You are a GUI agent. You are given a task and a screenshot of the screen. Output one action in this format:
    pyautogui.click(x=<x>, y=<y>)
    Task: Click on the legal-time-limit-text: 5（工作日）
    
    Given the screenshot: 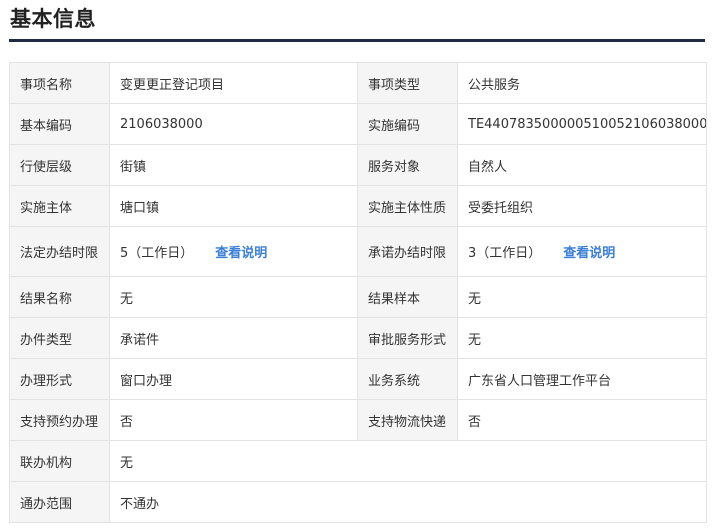 What is the action you would take?
    pyautogui.click(x=157, y=253)
    